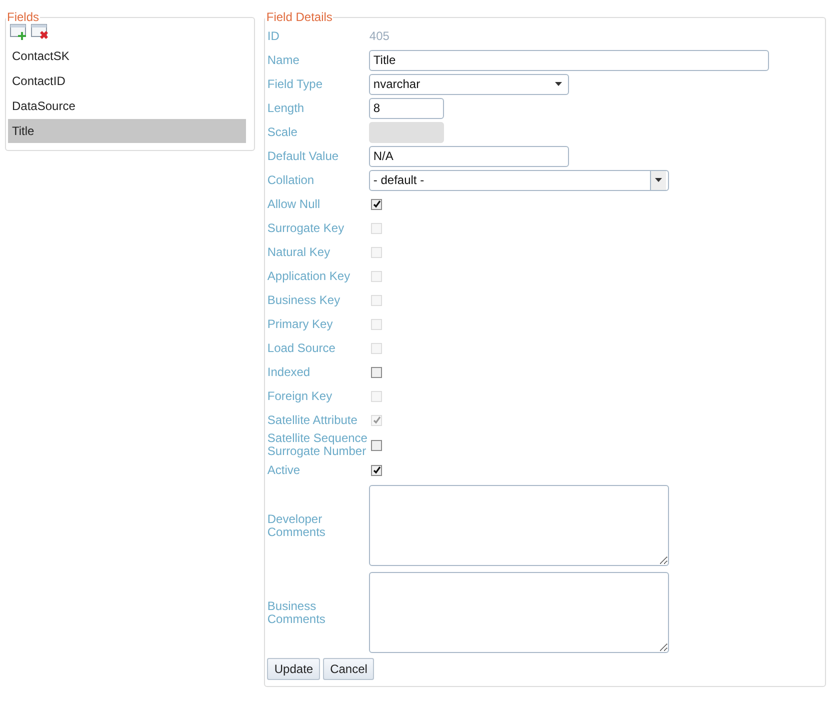 The width and height of the screenshot is (831, 709). I want to click on field-list-item: ContactID, so click(127, 81).